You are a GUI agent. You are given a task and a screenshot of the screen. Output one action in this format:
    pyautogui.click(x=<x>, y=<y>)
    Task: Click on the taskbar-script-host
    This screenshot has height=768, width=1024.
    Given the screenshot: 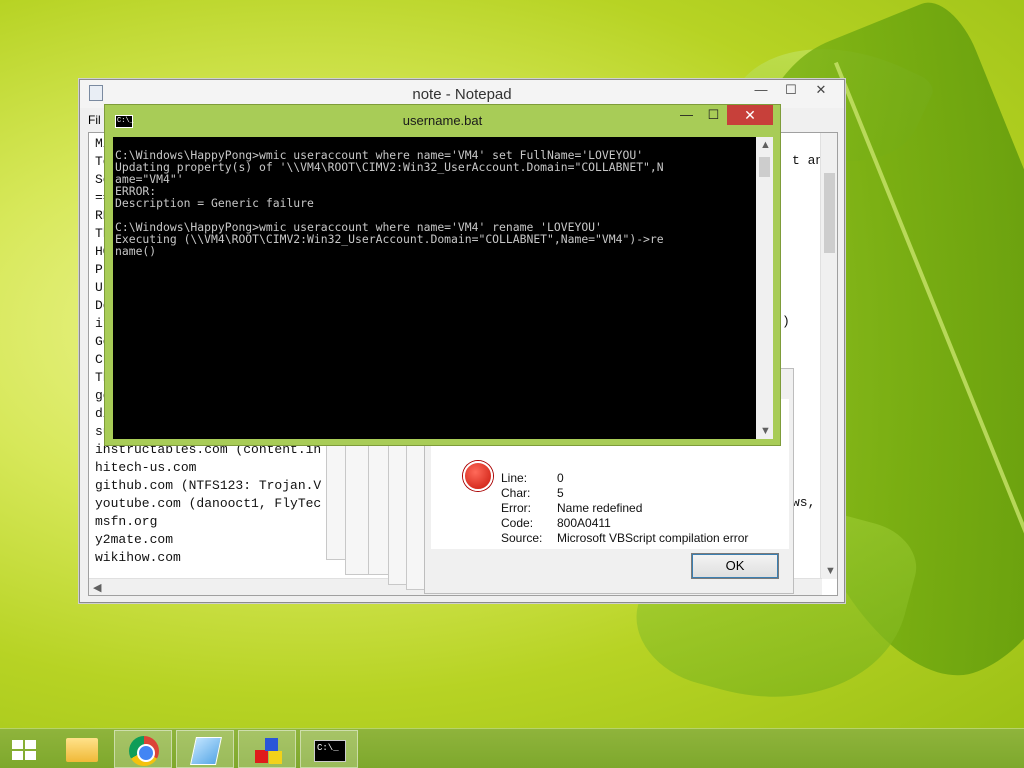 What is the action you would take?
    pyautogui.click(x=267, y=749)
    